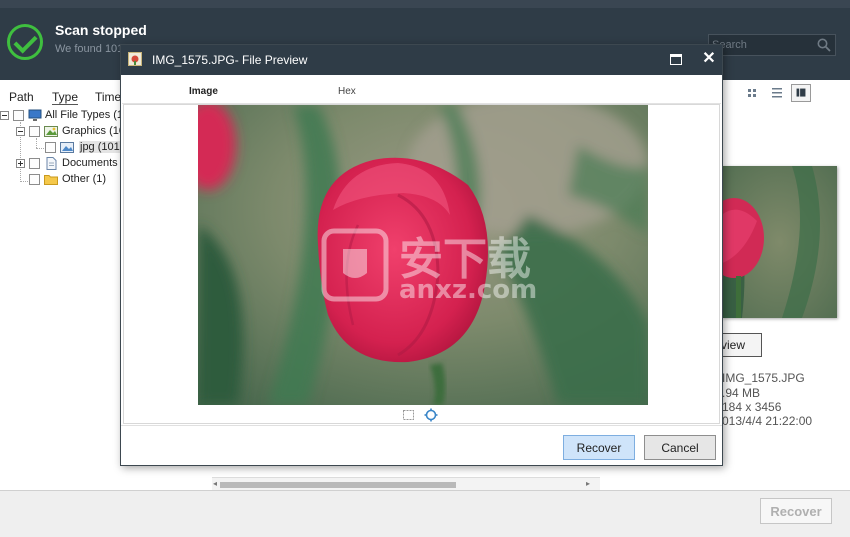 The height and width of the screenshot is (537, 850). What do you see at coordinates (421, 92) in the screenshot?
I see `preview-tabs: Image Hex` at bounding box center [421, 92].